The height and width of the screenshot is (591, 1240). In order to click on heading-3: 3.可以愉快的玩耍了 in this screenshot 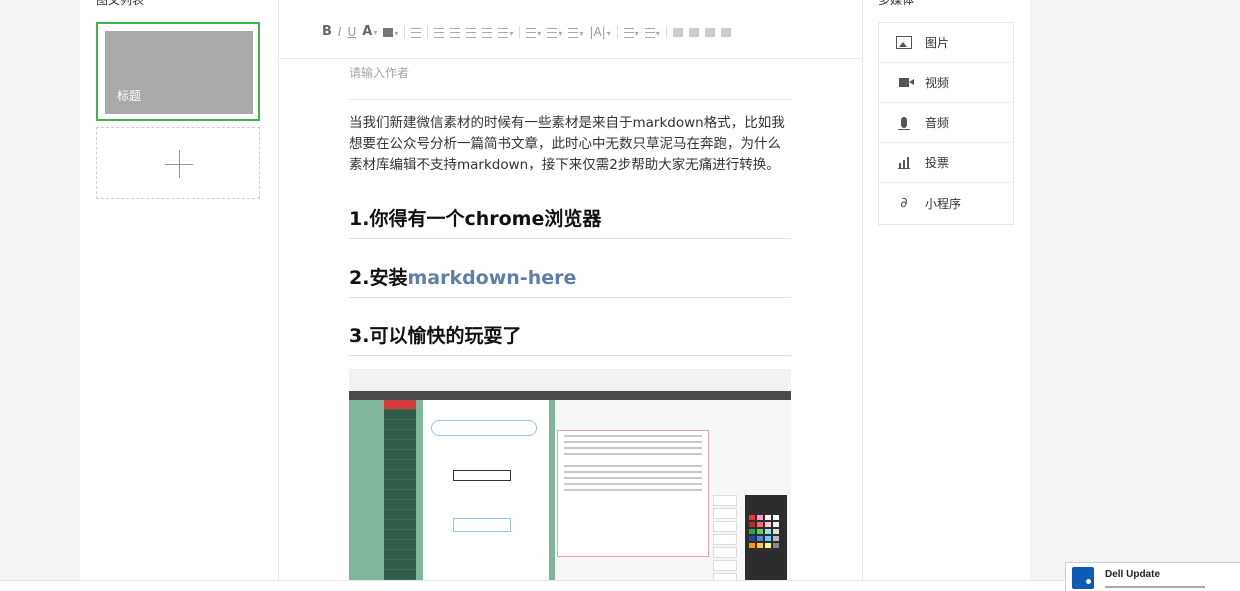, I will do `click(570, 338)`.